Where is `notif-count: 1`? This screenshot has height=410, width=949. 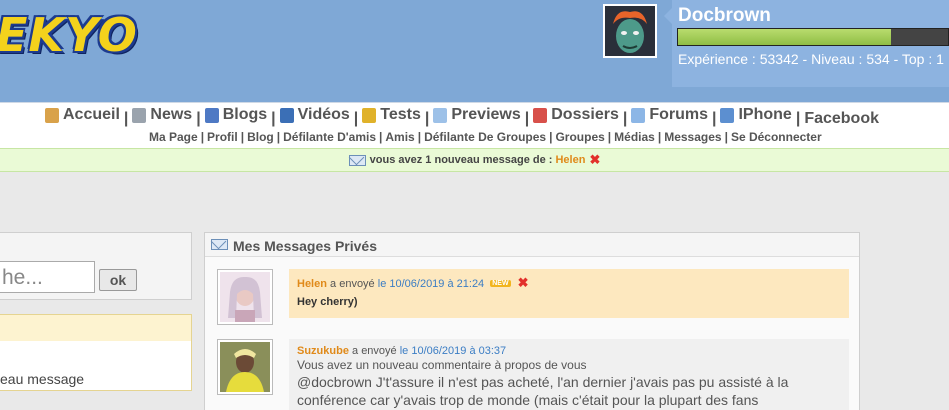
notif-count: 1 is located at coordinates (428, 160).